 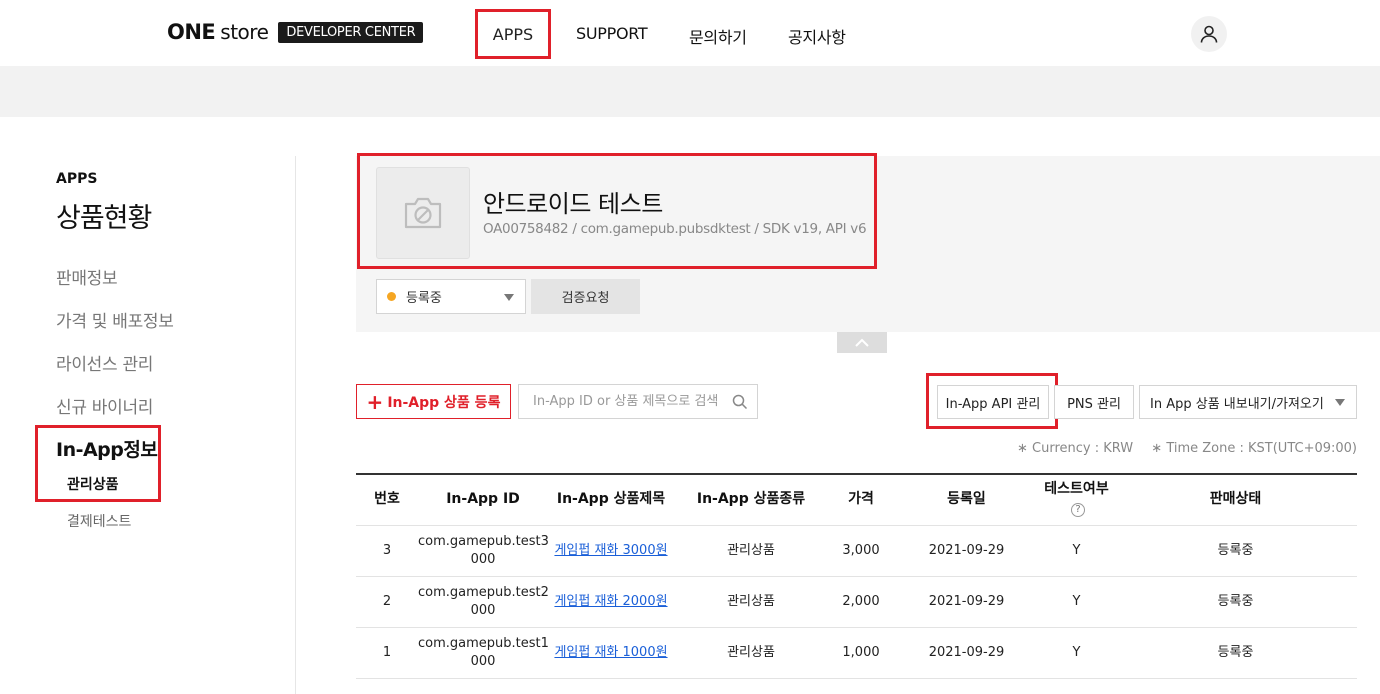 What do you see at coordinates (391, 296) in the screenshot?
I see `status-dot-icon` at bounding box center [391, 296].